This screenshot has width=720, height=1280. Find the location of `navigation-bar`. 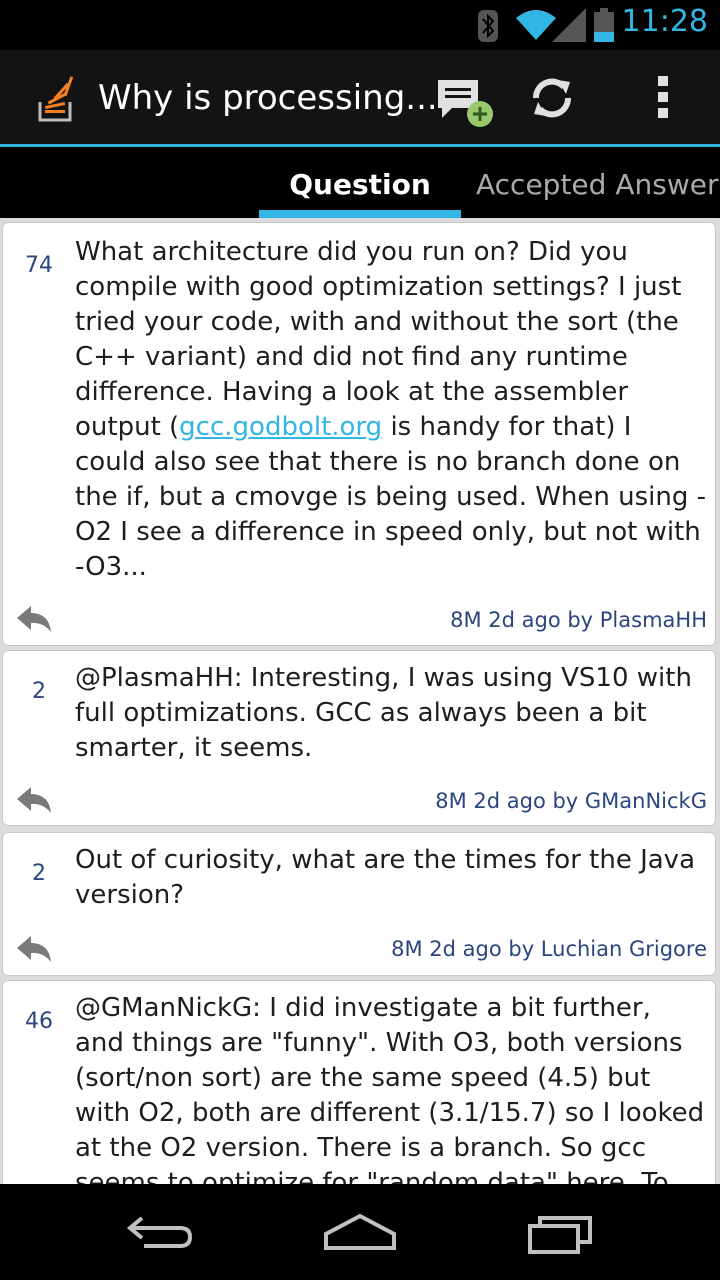

navigation-bar is located at coordinates (360, 1232).